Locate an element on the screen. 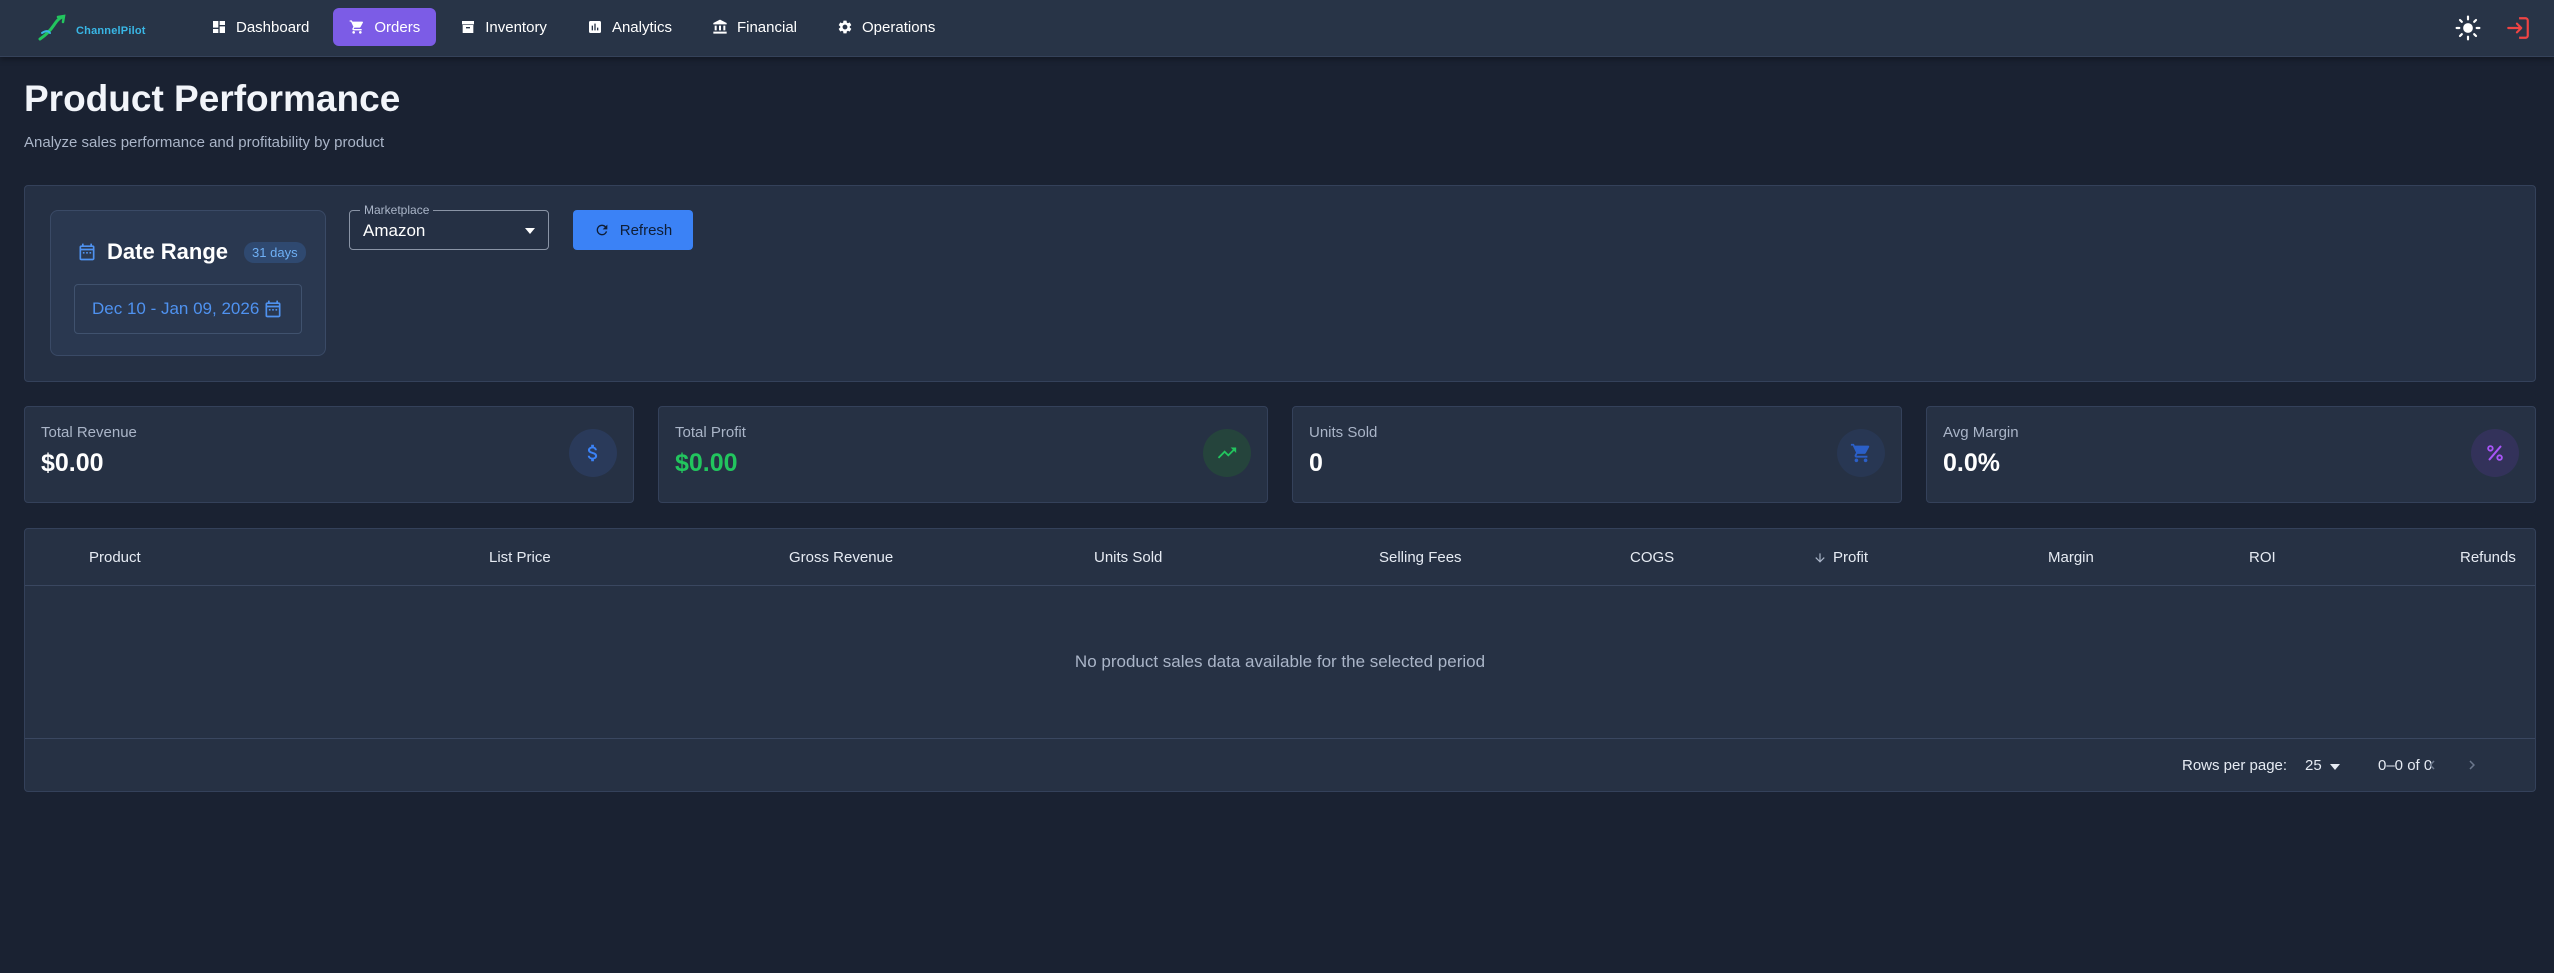  column-header-units-sold: Units Sold is located at coordinates (1128, 557).